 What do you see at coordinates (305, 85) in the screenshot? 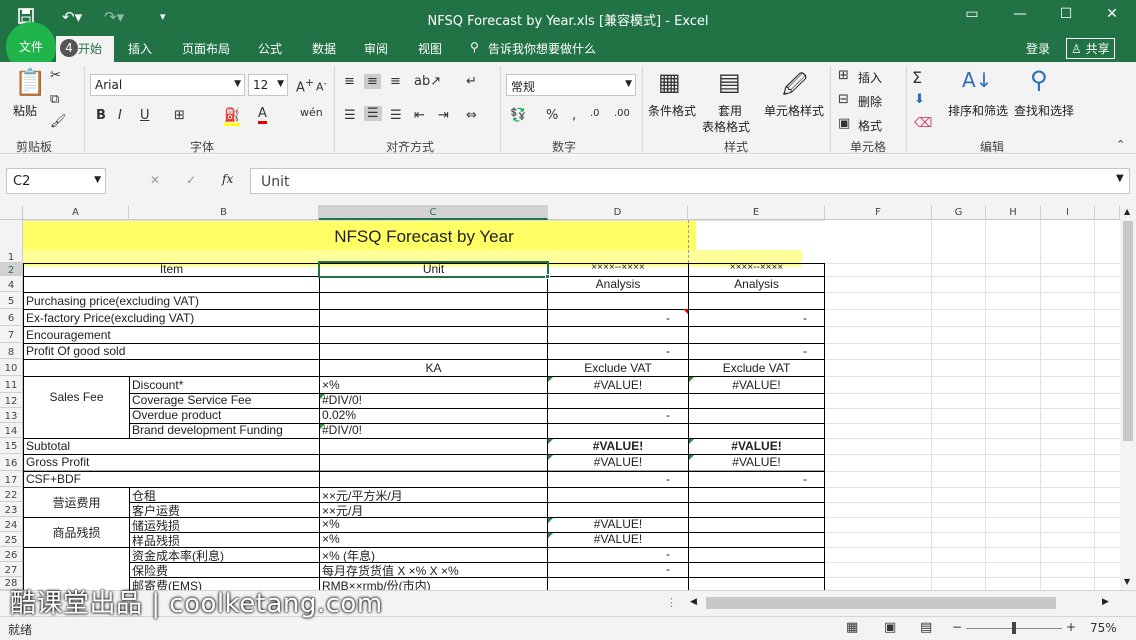
I see `increase-font-icon: A+` at bounding box center [305, 85].